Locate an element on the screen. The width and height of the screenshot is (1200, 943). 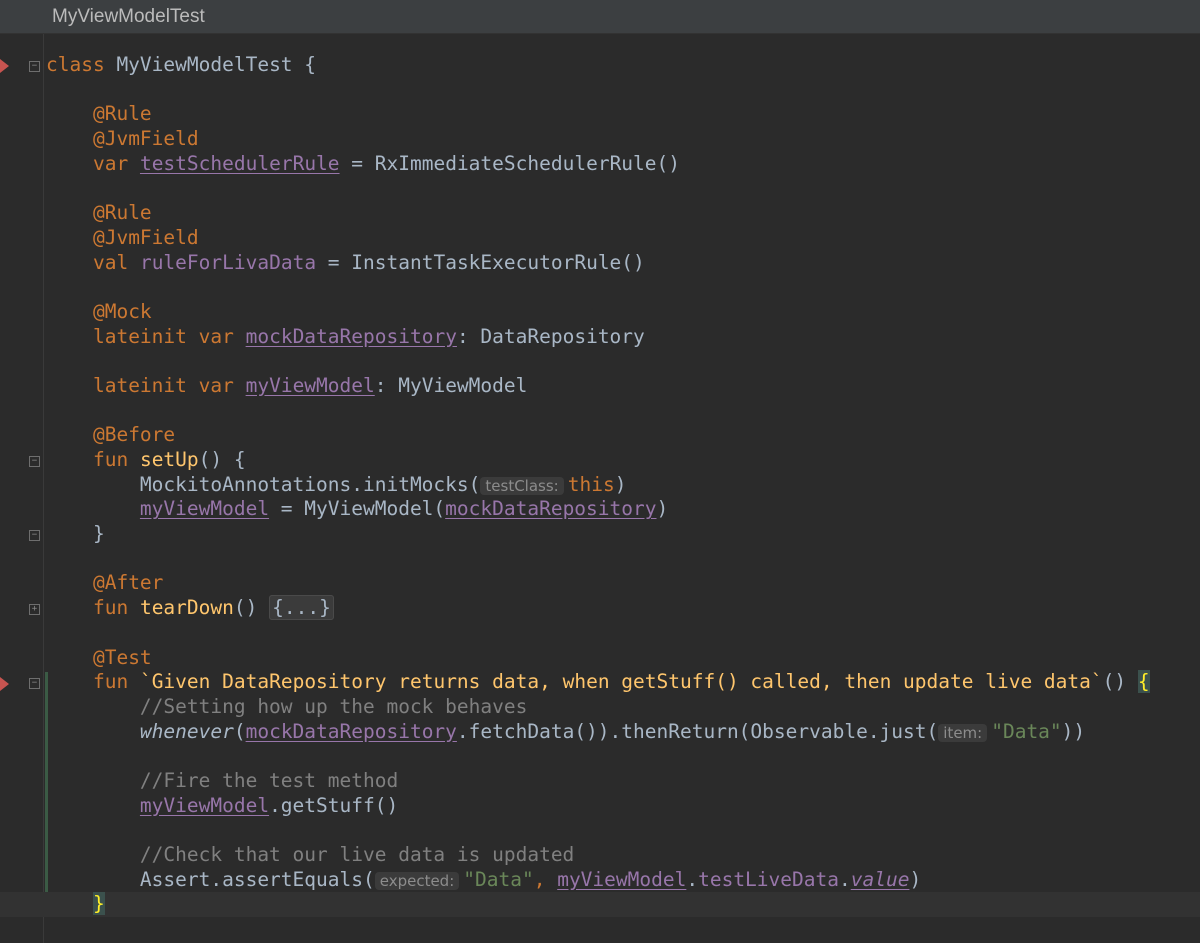
code-line-17: fun setUp() { is located at coordinates (621, 460).